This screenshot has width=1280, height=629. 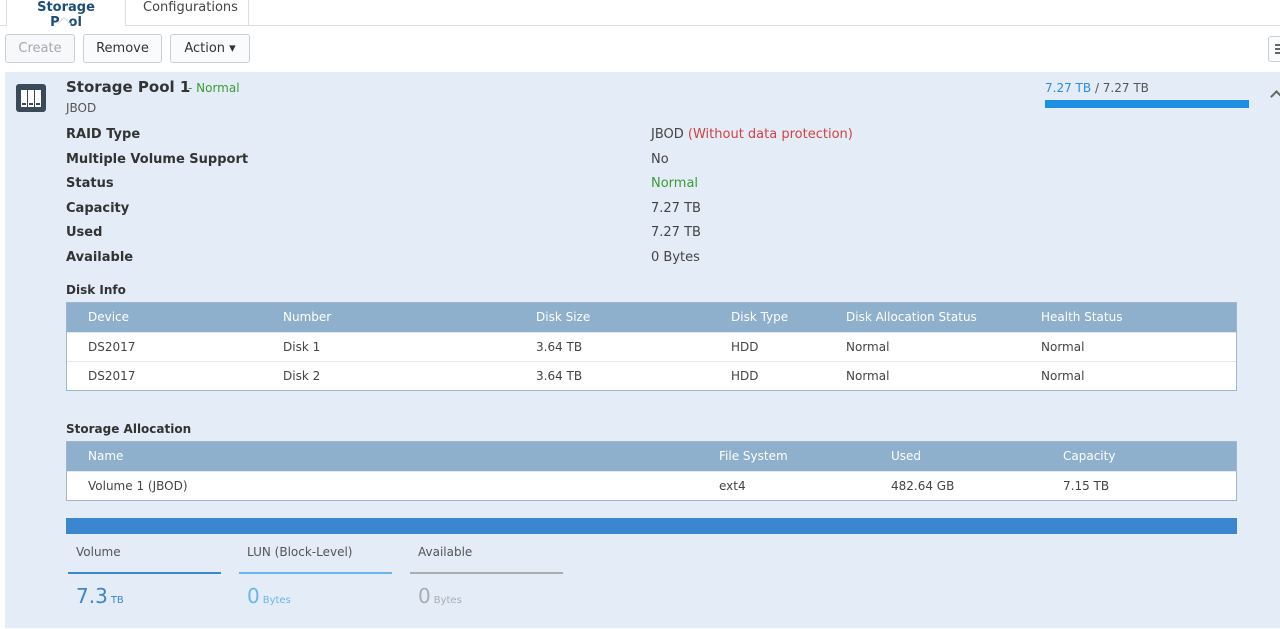 What do you see at coordinates (122, 48) in the screenshot?
I see `remove-button: Remove` at bounding box center [122, 48].